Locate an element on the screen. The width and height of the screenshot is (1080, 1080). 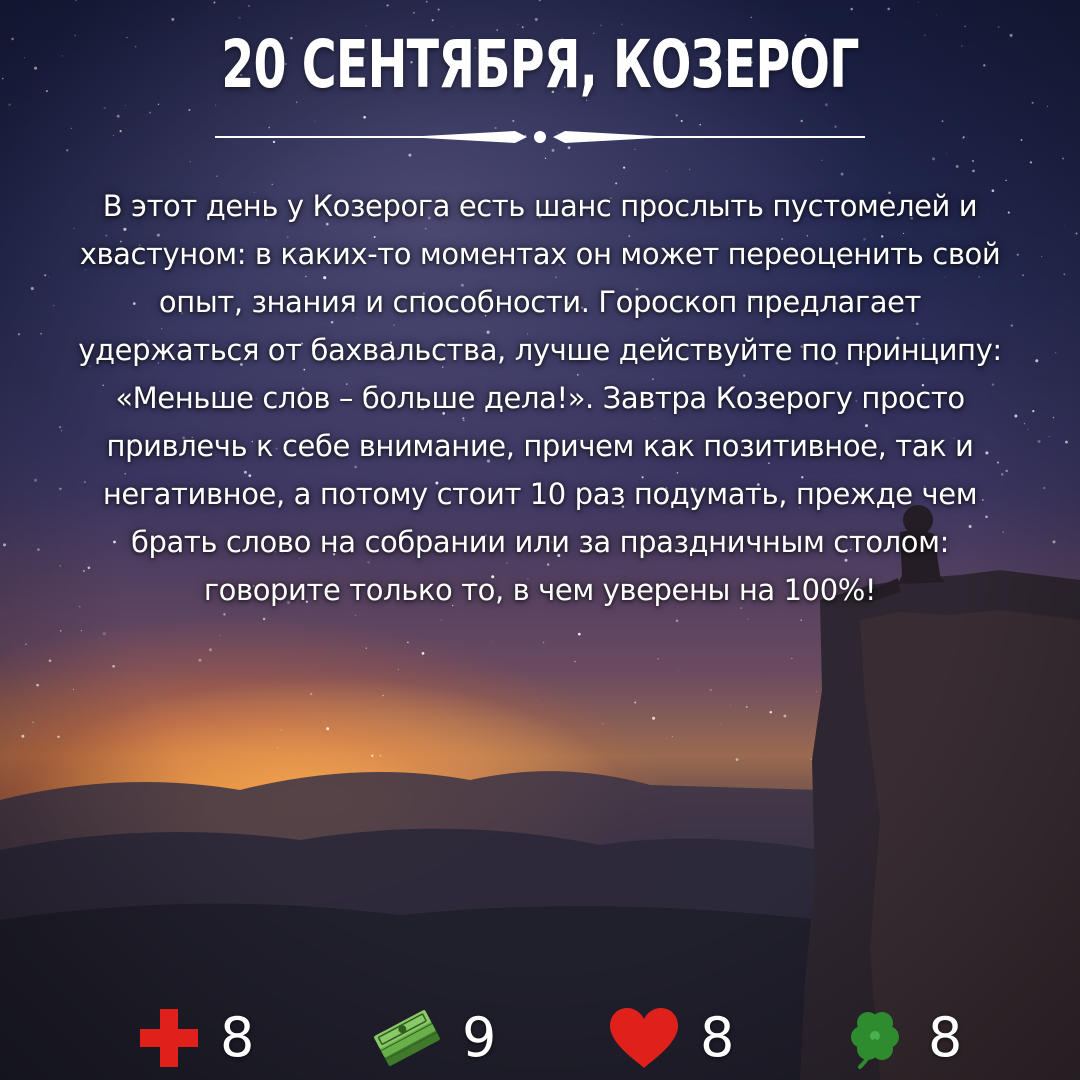
money-stack-icon is located at coordinates (407, 1038).